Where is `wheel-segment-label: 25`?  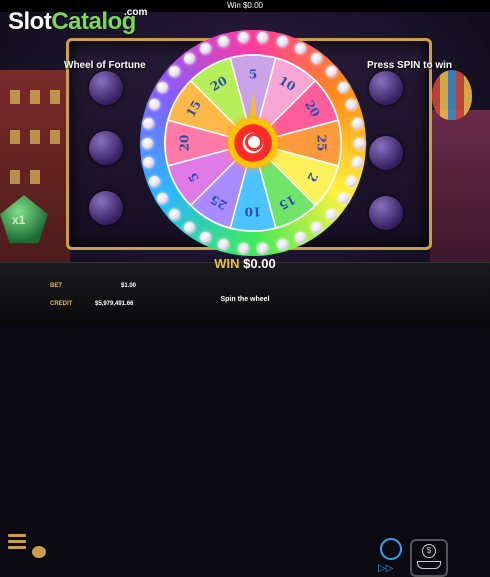 wheel-segment-label: 25 is located at coordinates (322, 143).